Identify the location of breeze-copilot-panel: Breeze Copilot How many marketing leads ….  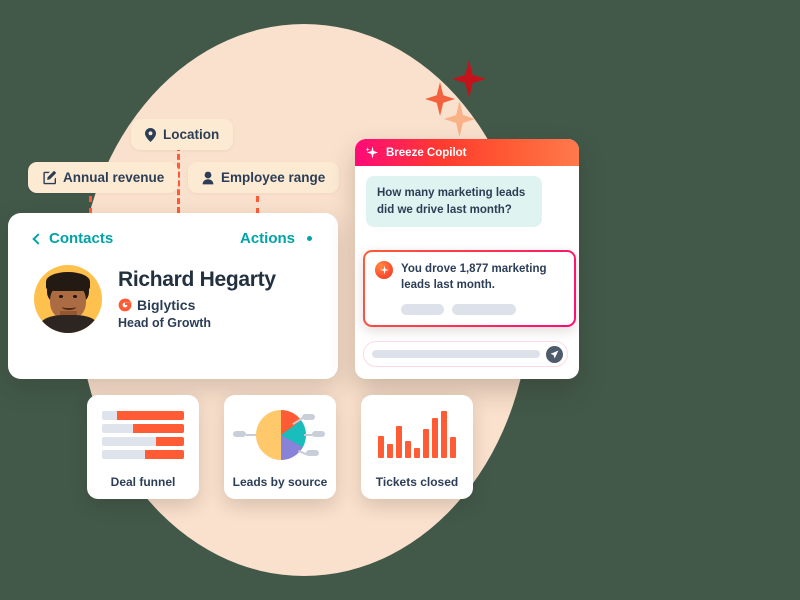
(467, 259).